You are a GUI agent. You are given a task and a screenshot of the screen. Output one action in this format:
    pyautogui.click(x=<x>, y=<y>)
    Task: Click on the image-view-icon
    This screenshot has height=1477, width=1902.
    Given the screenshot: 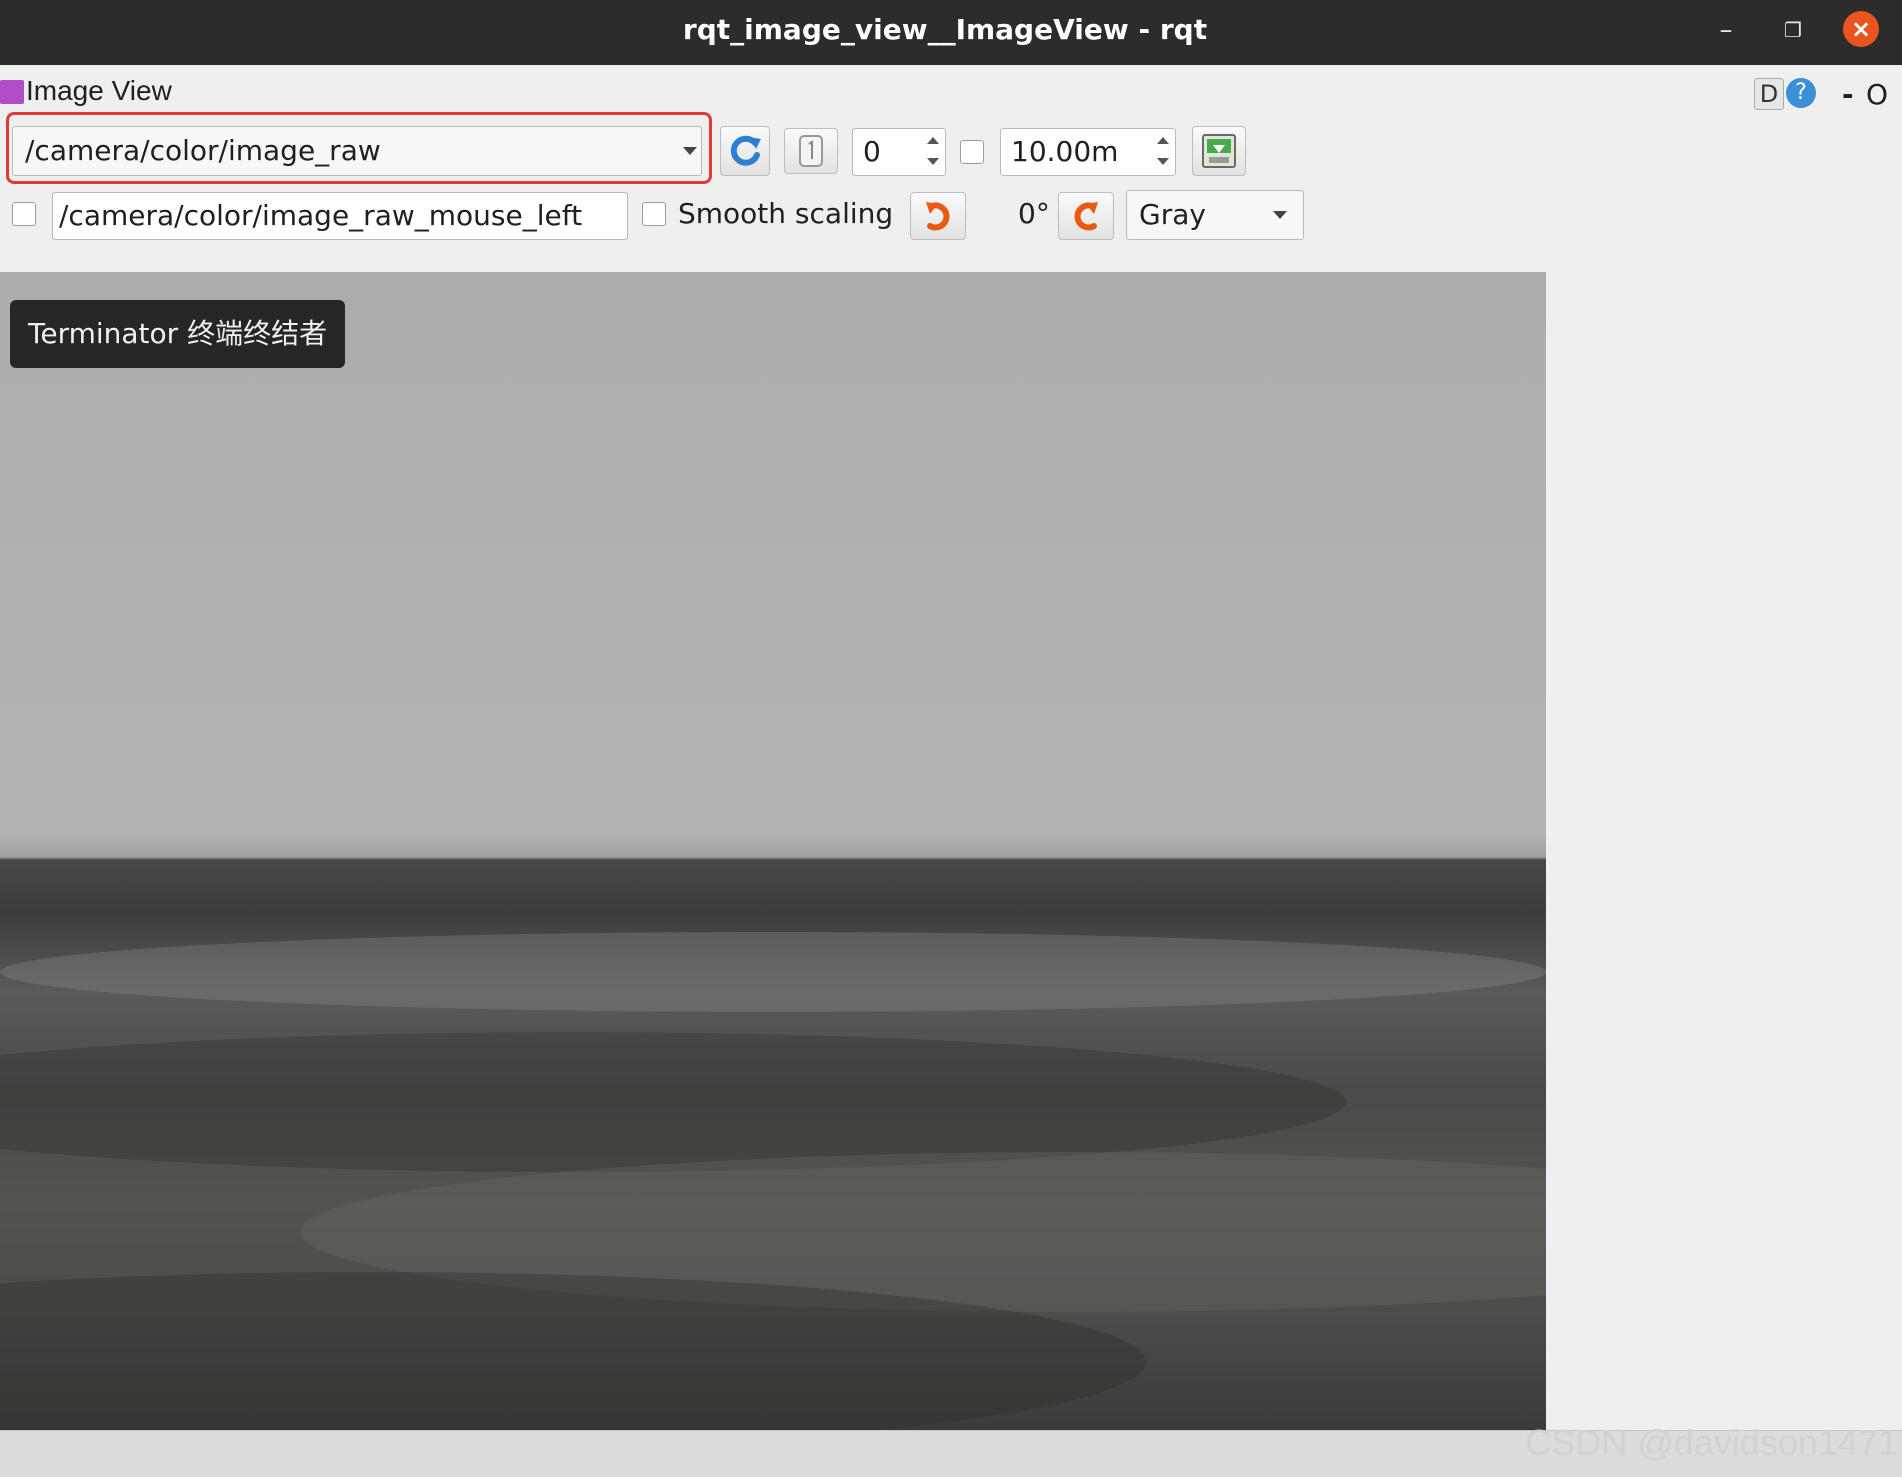 What is the action you would take?
    pyautogui.click(x=12, y=92)
    